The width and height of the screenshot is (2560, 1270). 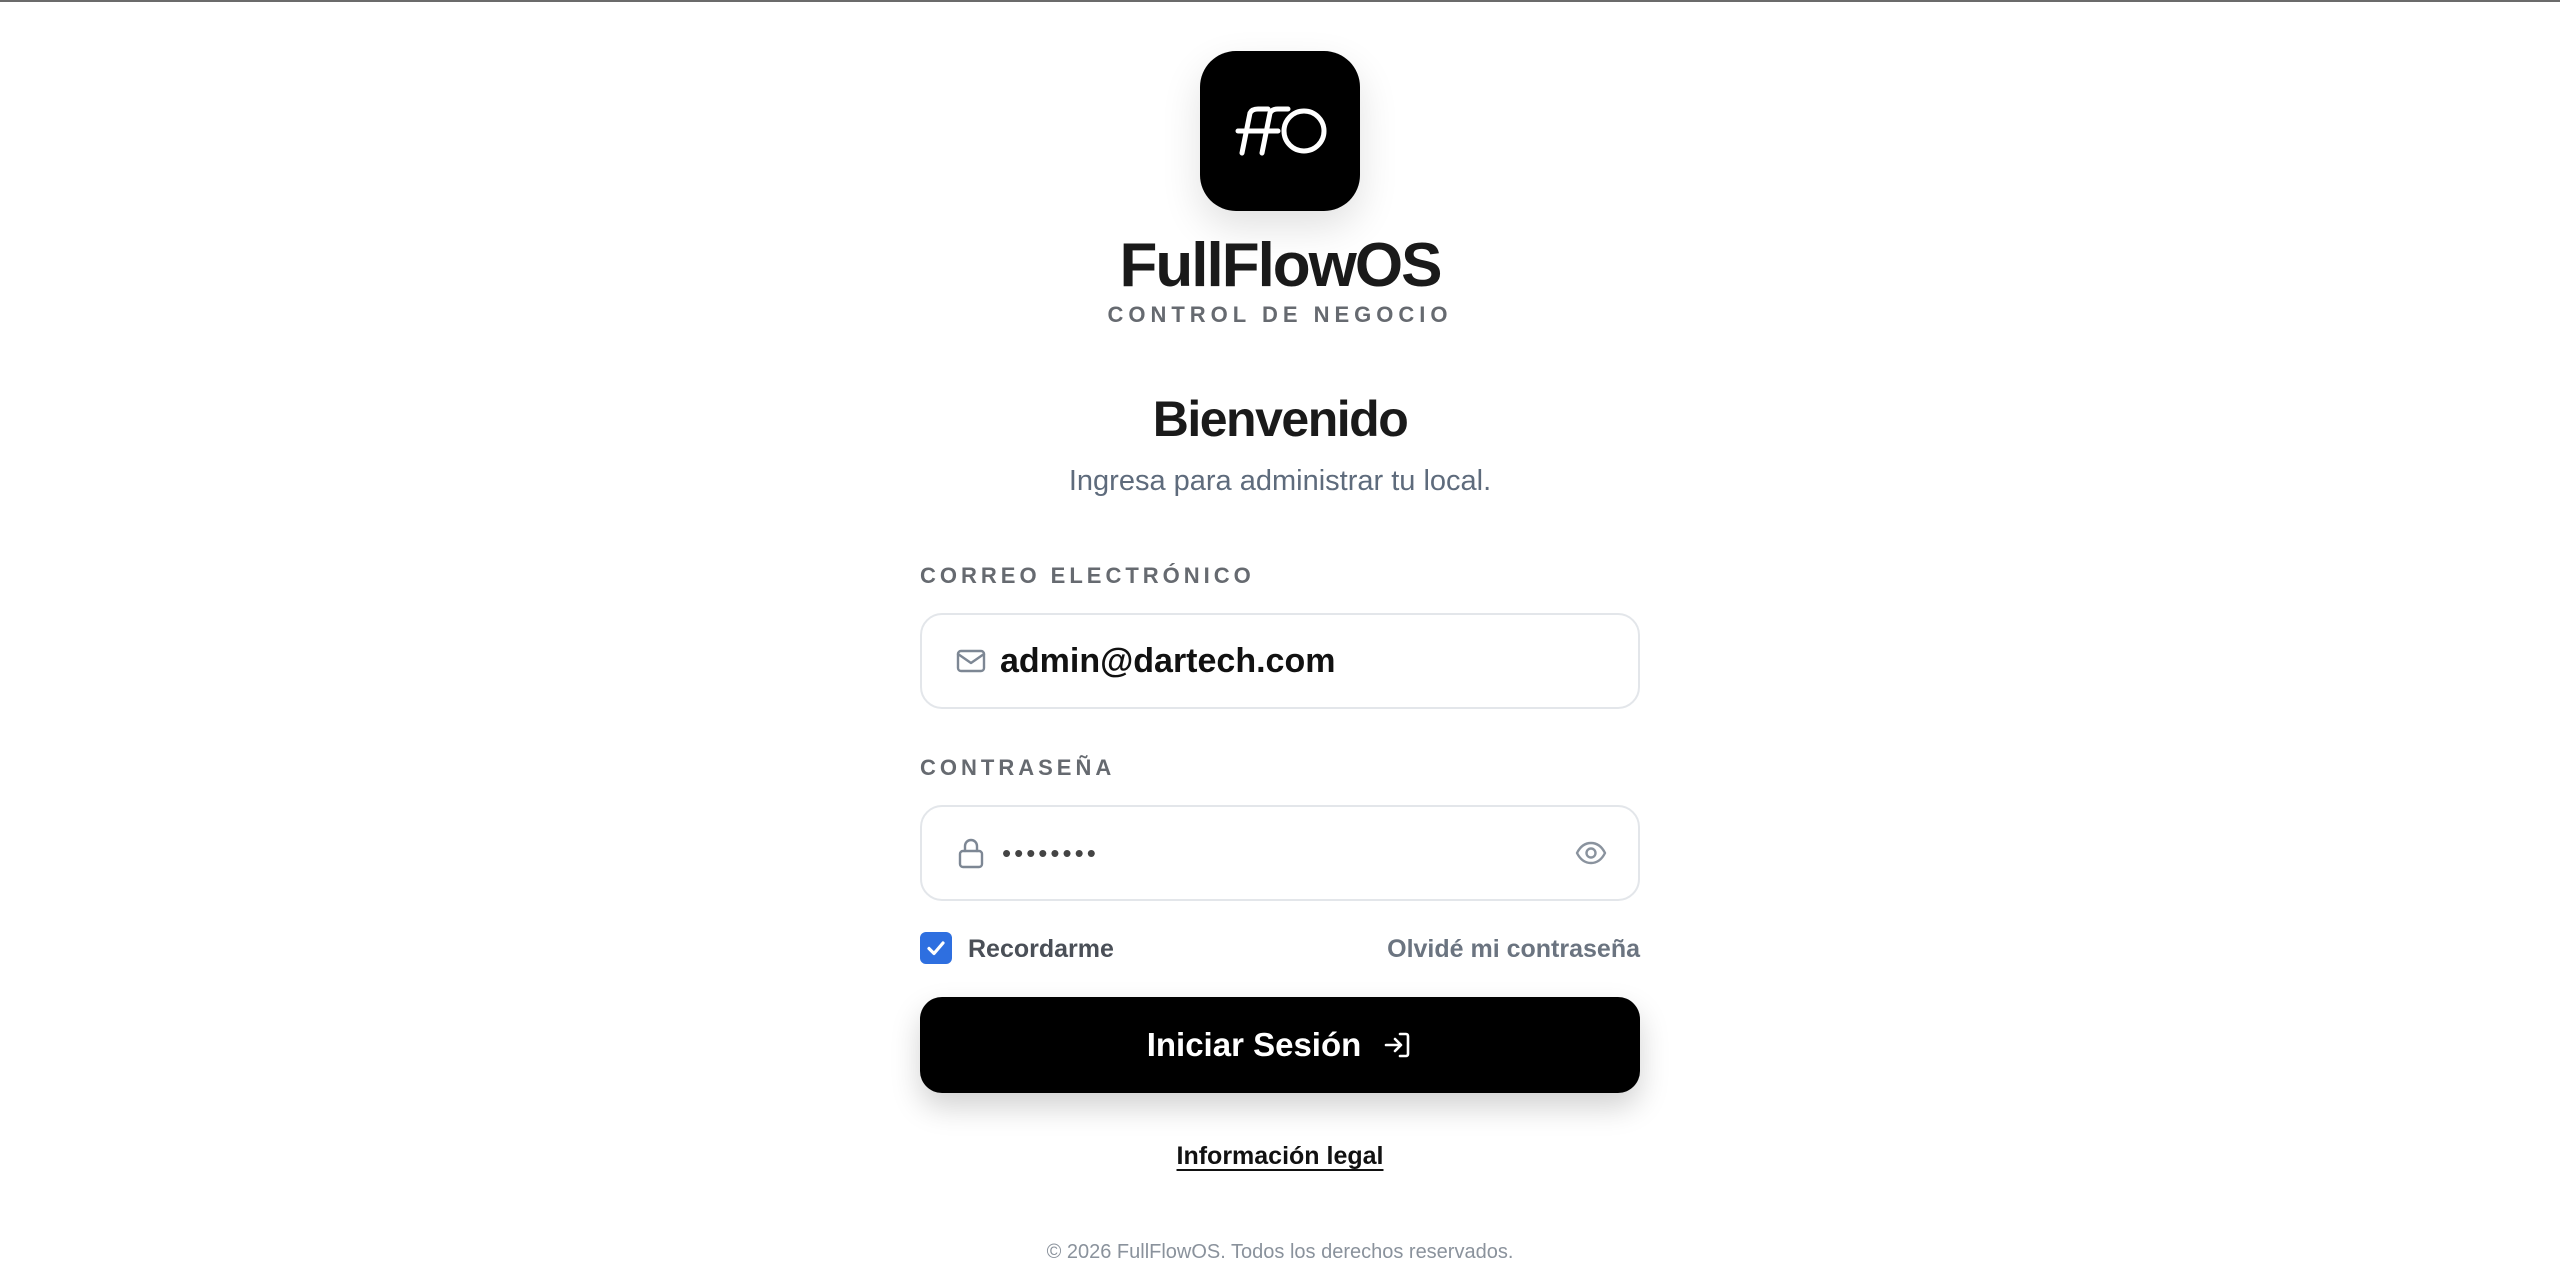 What do you see at coordinates (1513, 949) in the screenshot?
I see `forgot-password-link: Olvidé mi contraseña` at bounding box center [1513, 949].